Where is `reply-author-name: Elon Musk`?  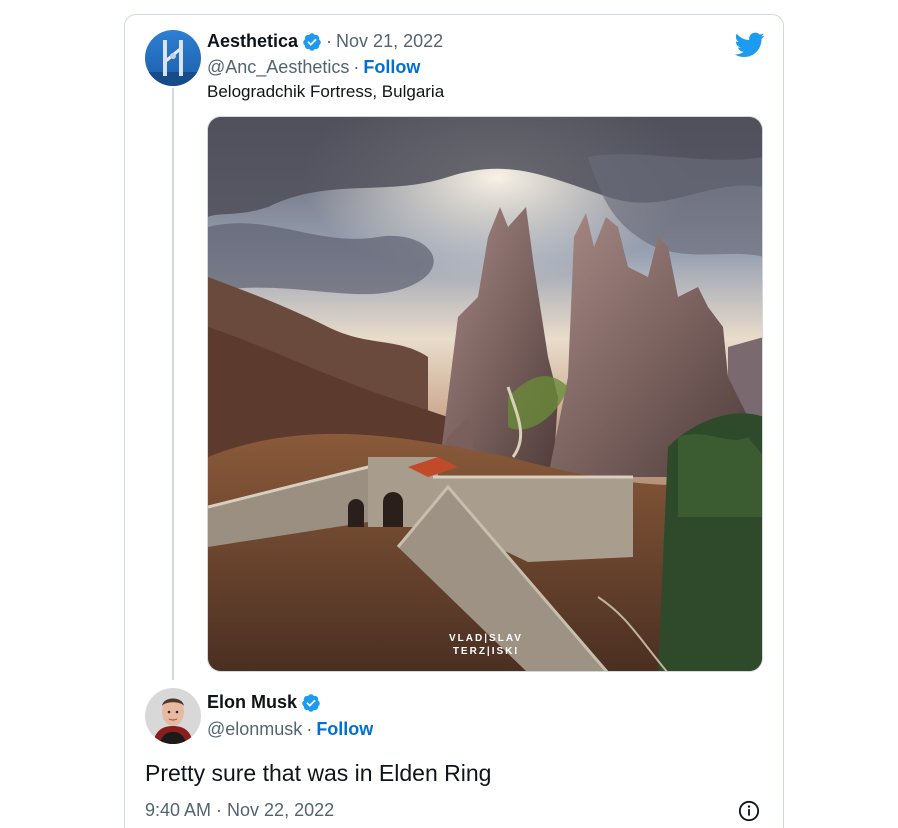 reply-author-name: Elon Musk is located at coordinates (252, 702).